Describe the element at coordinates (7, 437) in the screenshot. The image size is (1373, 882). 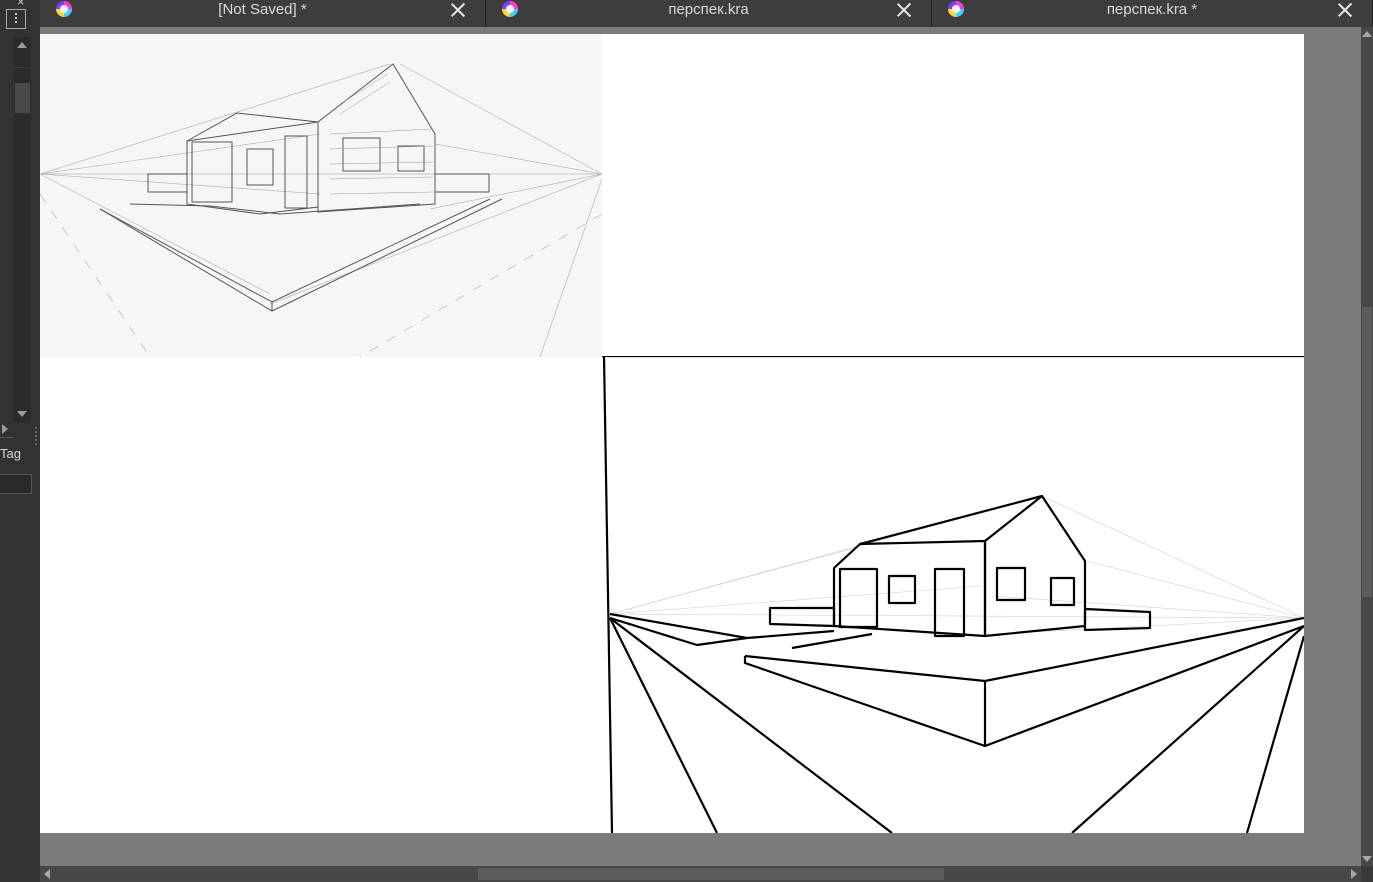
I see `docker-separator` at that location.